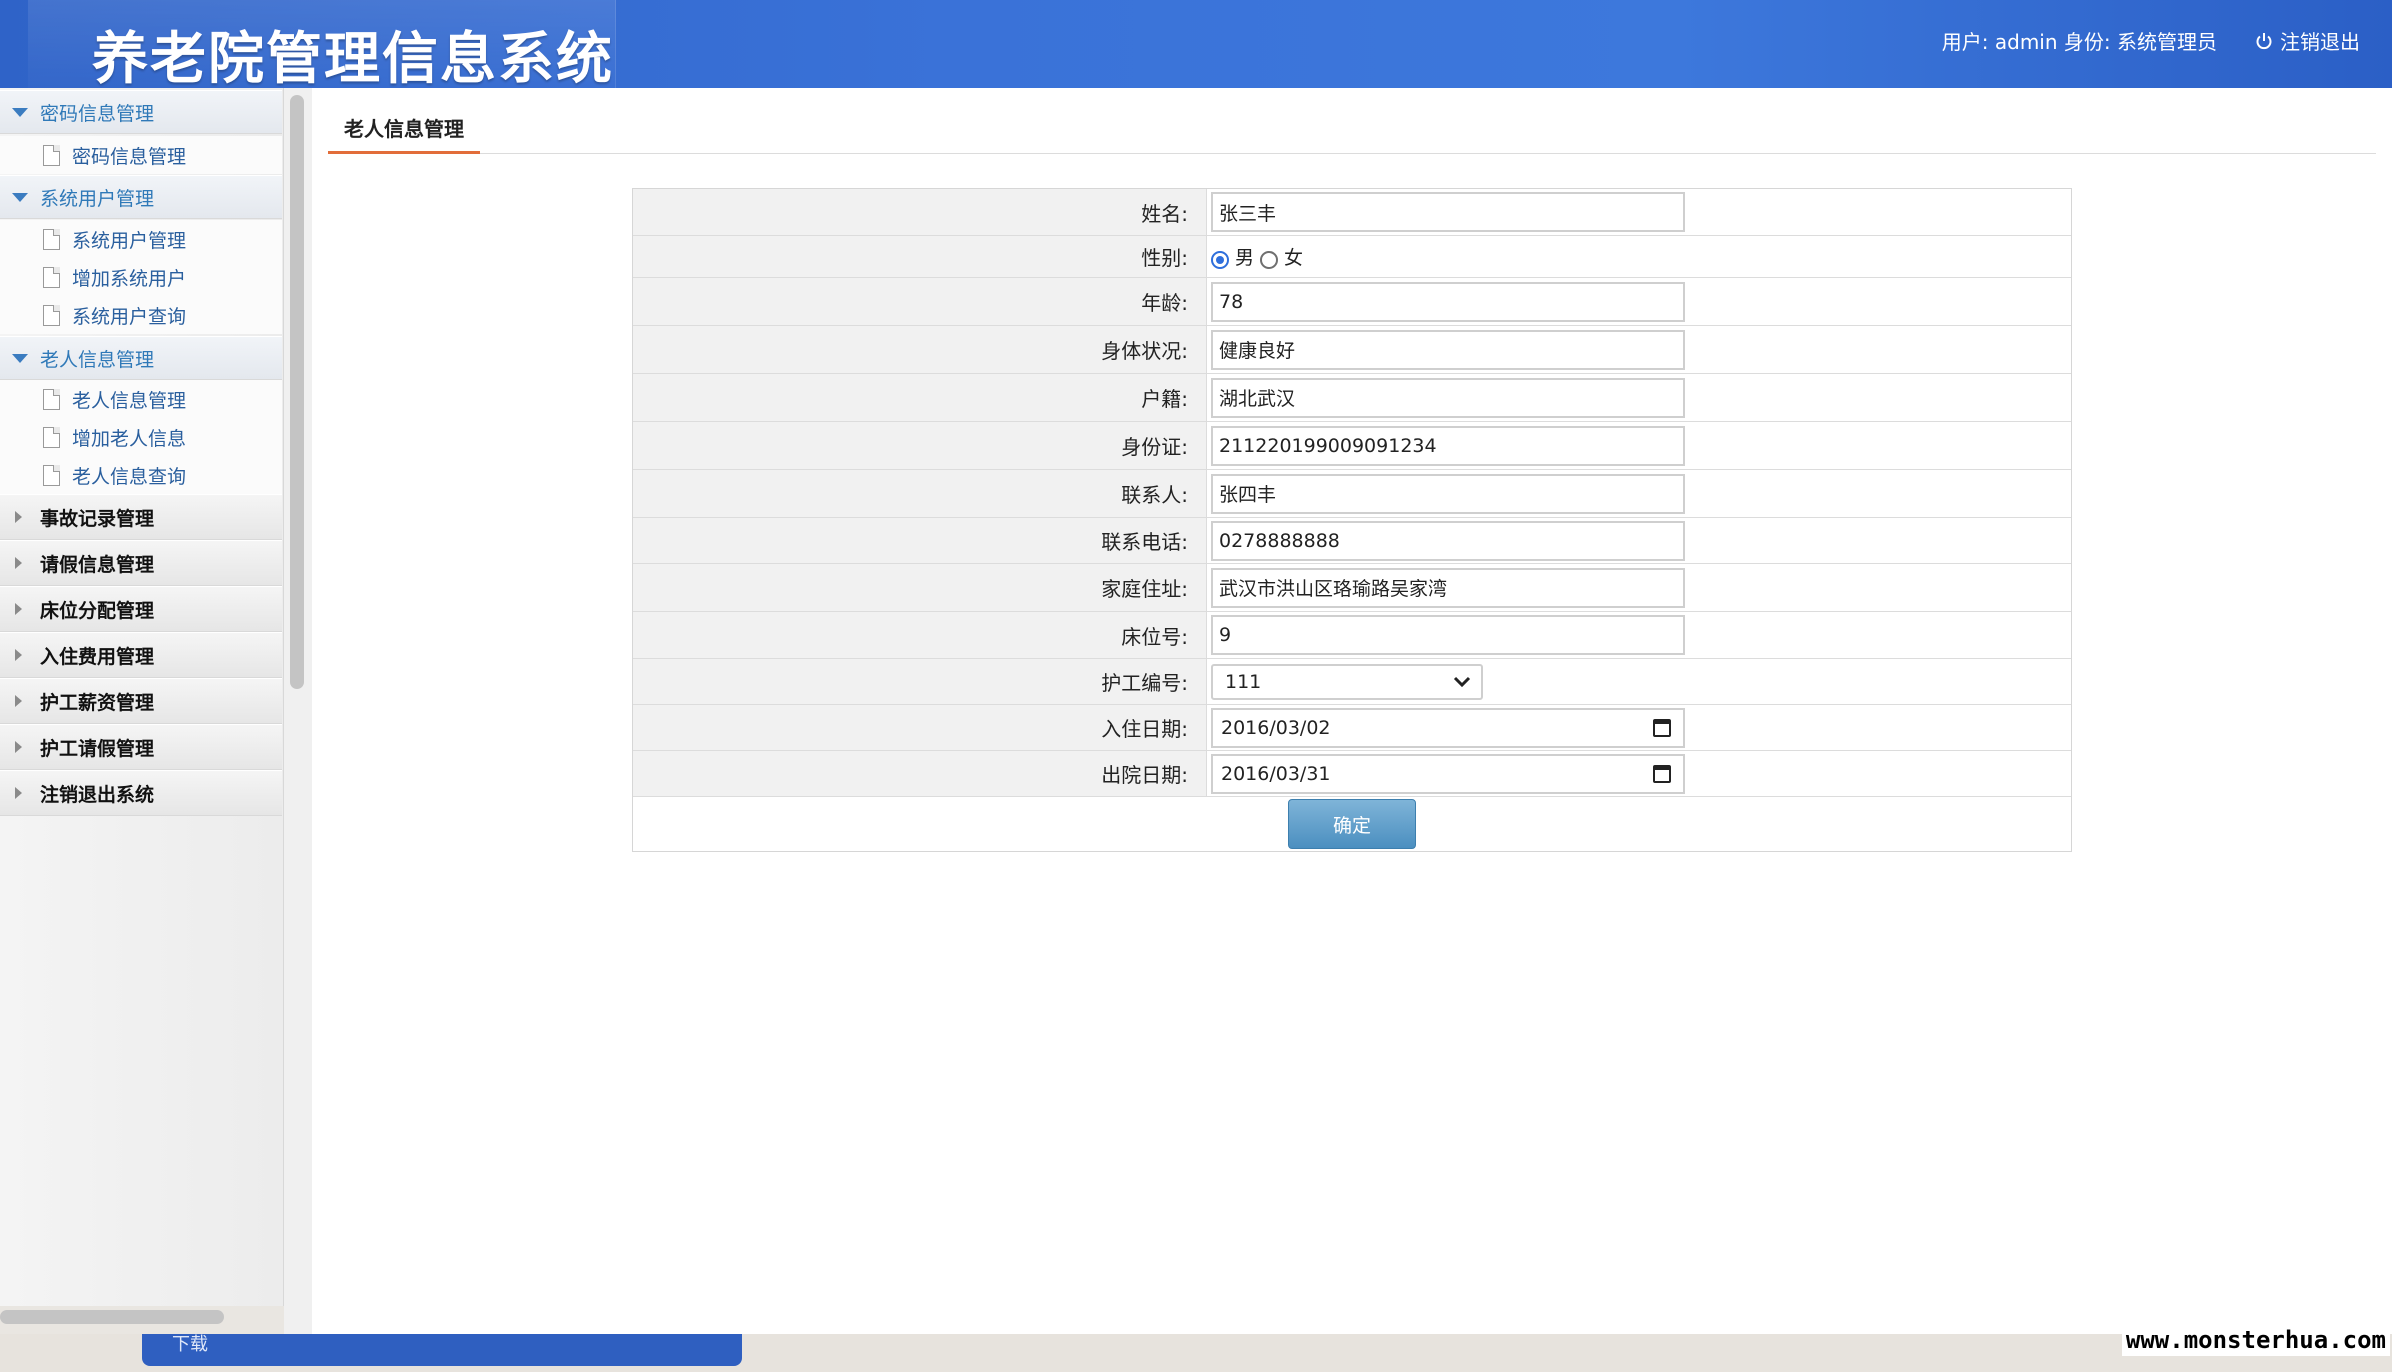 The height and width of the screenshot is (1372, 2392). I want to click on sidebar-group-label: 事故记录管理, so click(97, 518).